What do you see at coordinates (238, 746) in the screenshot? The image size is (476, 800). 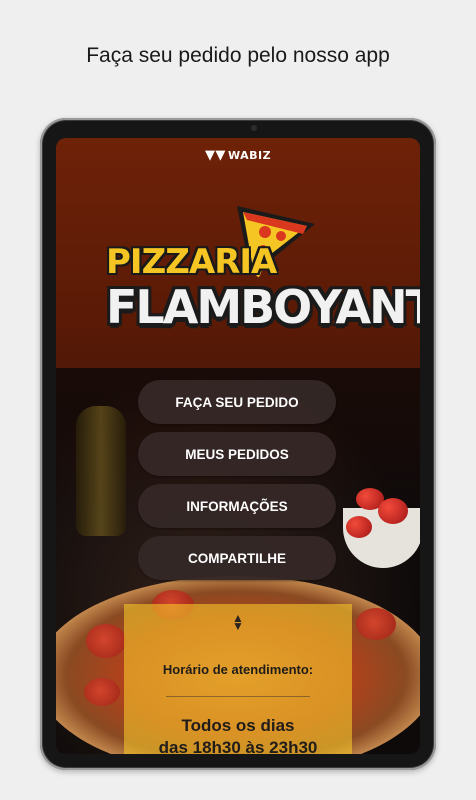 I see `hours-time: das 18h30 às 23h30` at bounding box center [238, 746].